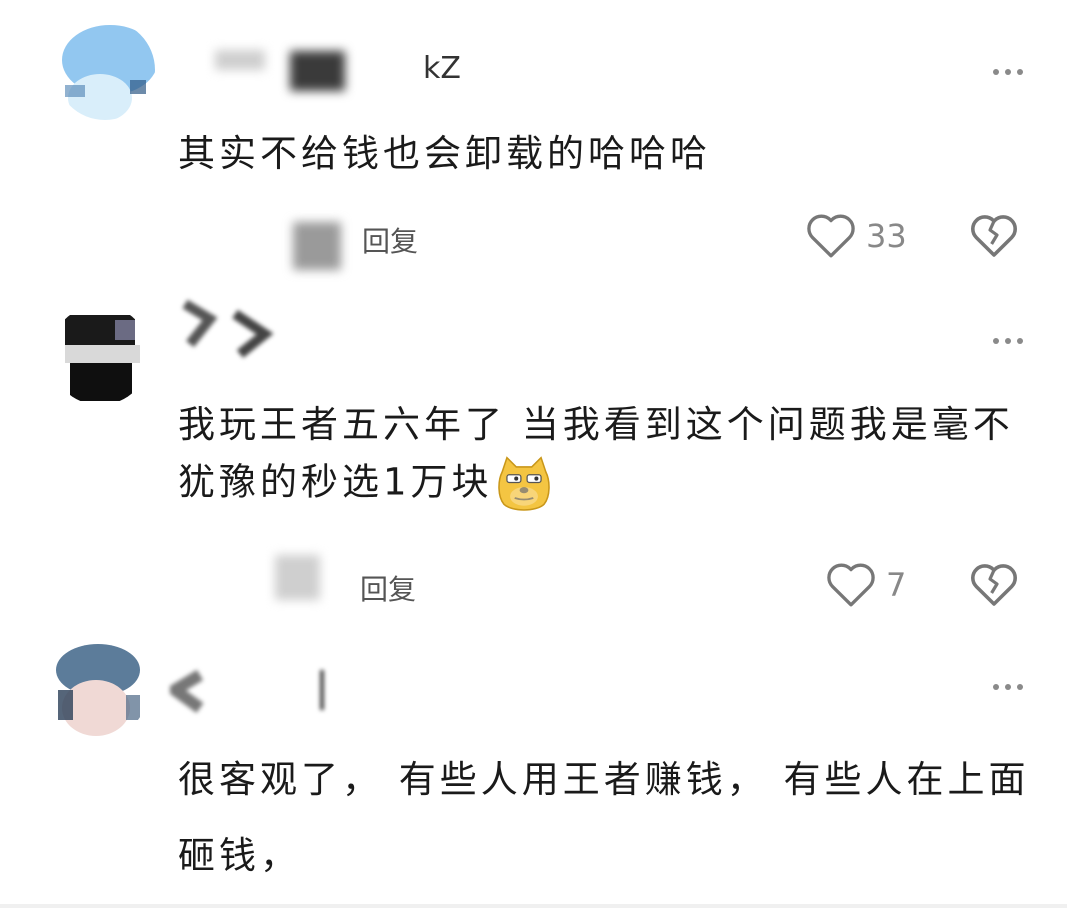 This screenshot has width=1067, height=908. Describe the element at coordinates (444, 153) in the screenshot. I see `comment-text: 其实不给钱也会卸载的哈哈哈` at that location.